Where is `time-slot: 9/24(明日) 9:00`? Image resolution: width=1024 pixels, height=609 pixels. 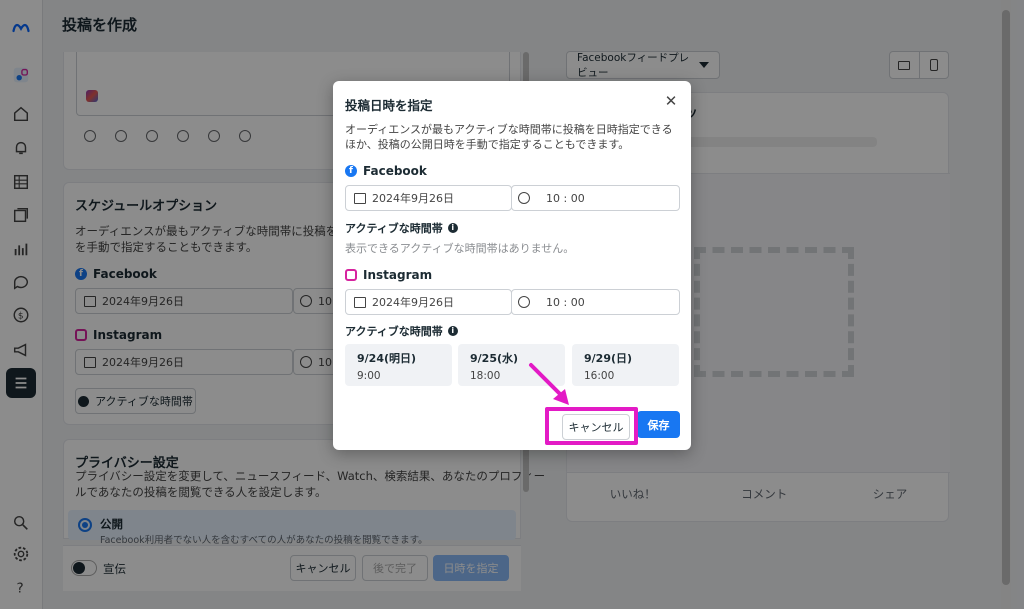 time-slot: 9/24(明日) 9:00 is located at coordinates (398, 365).